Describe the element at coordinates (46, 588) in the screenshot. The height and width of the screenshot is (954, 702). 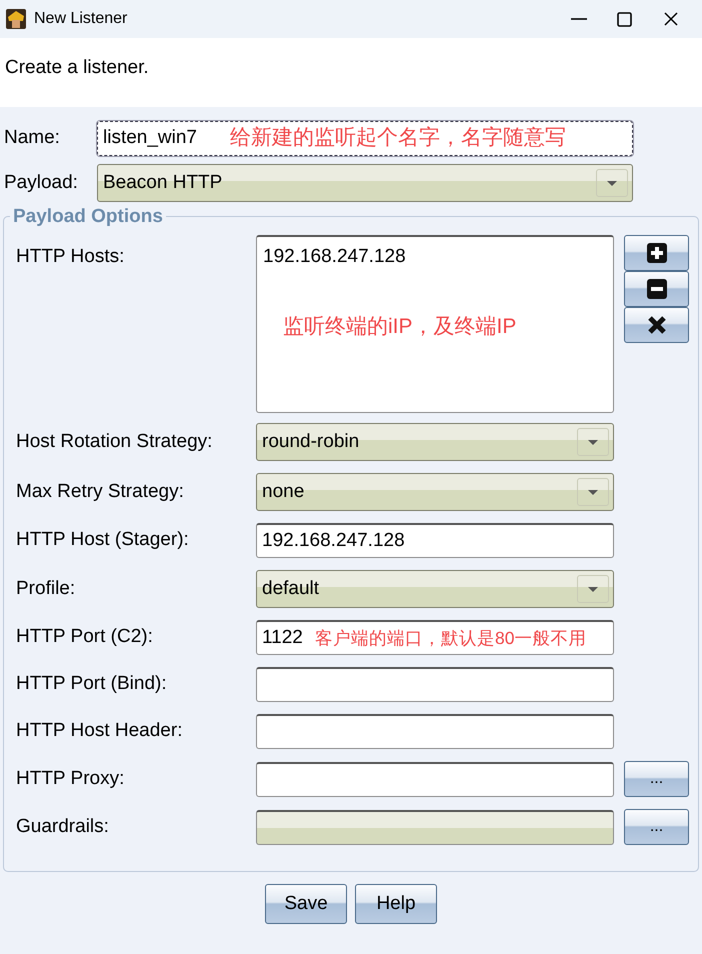
I see `field-label: Profile:` at that location.